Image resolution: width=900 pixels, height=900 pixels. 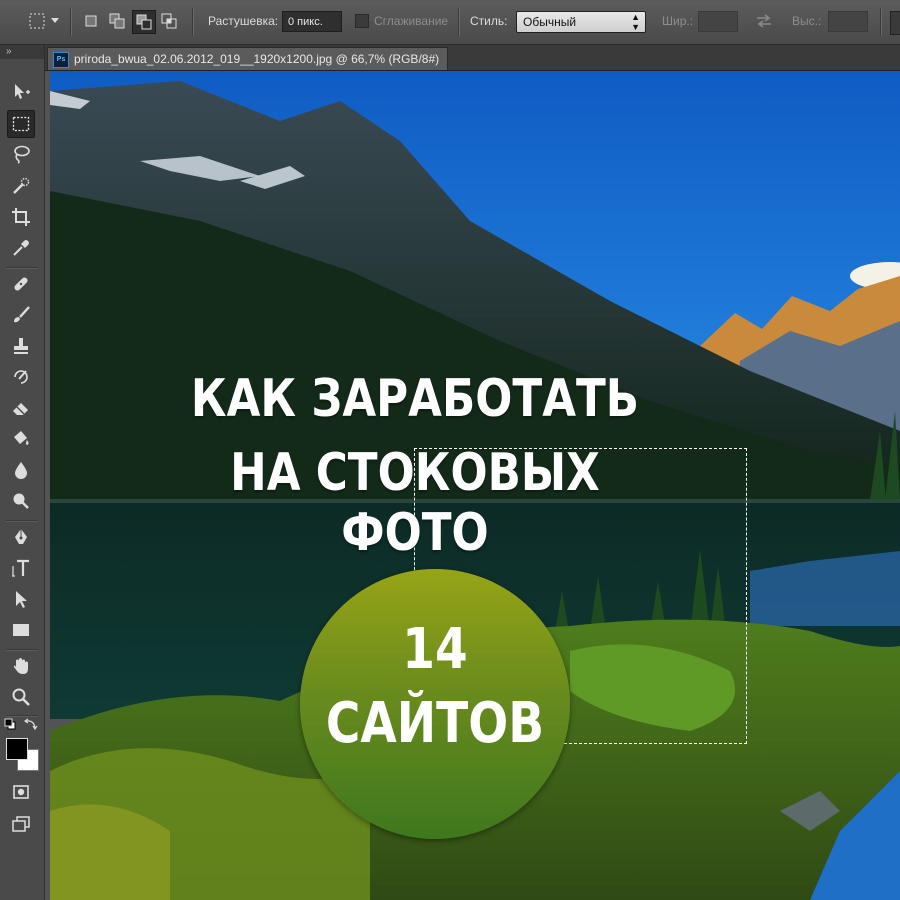 What do you see at coordinates (895, 23) in the screenshot?
I see `refine-edge-button` at bounding box center [895, 23].